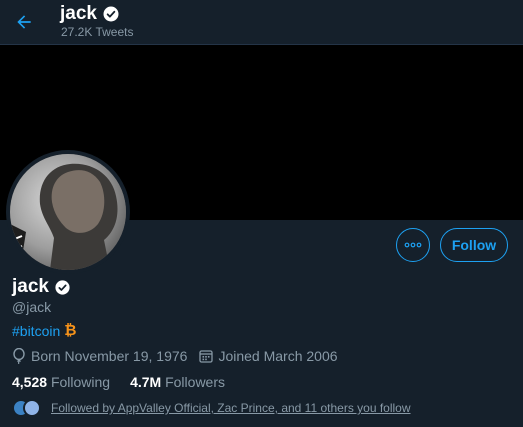  I want to click on followers-label: Followers, so click(195, 382).